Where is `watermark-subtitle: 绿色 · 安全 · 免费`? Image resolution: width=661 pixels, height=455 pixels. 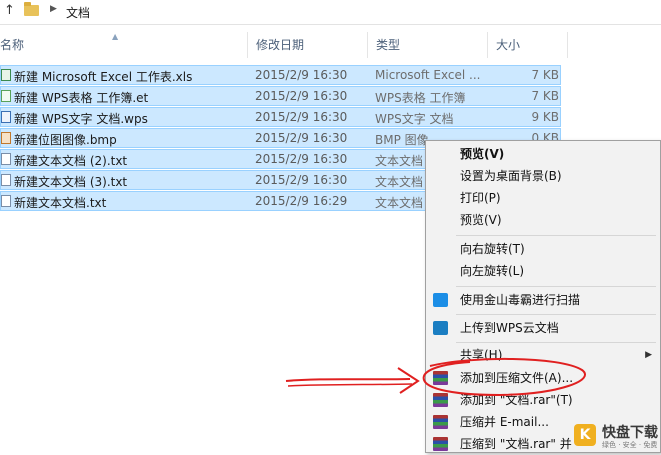
watermark-subtitle: 绿色 · 安全 · 免费 is located at coordinates (630, 445).